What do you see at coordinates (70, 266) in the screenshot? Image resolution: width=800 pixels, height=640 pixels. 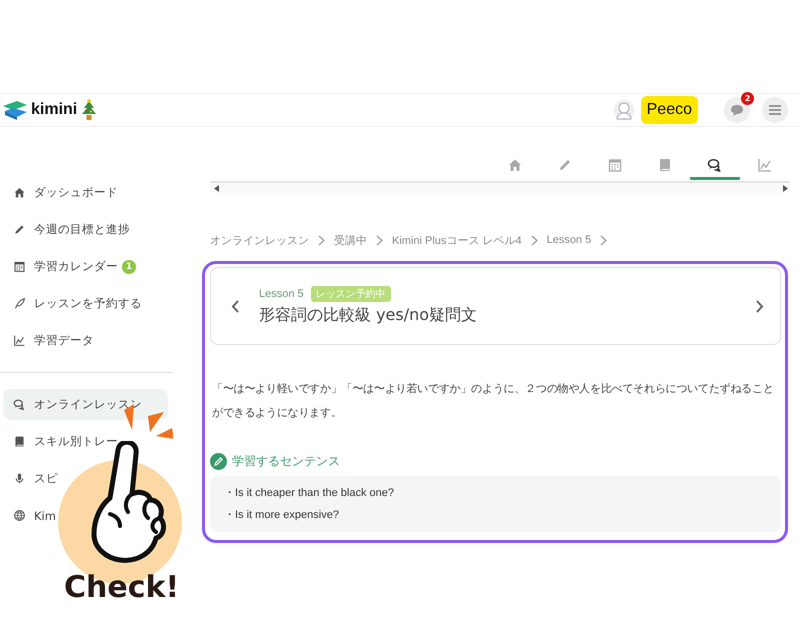 I see `sidebar-item: 学習カレンダー 1` at bounding box center [70, 266].